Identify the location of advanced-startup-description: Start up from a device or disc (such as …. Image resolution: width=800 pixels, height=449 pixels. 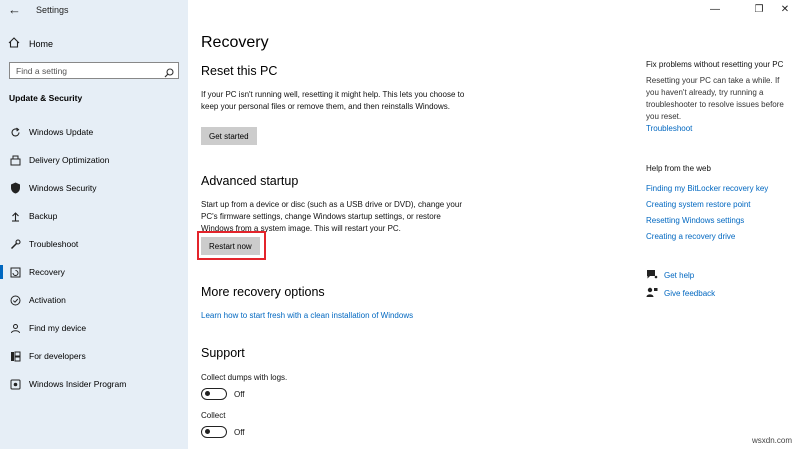
(331, 216).